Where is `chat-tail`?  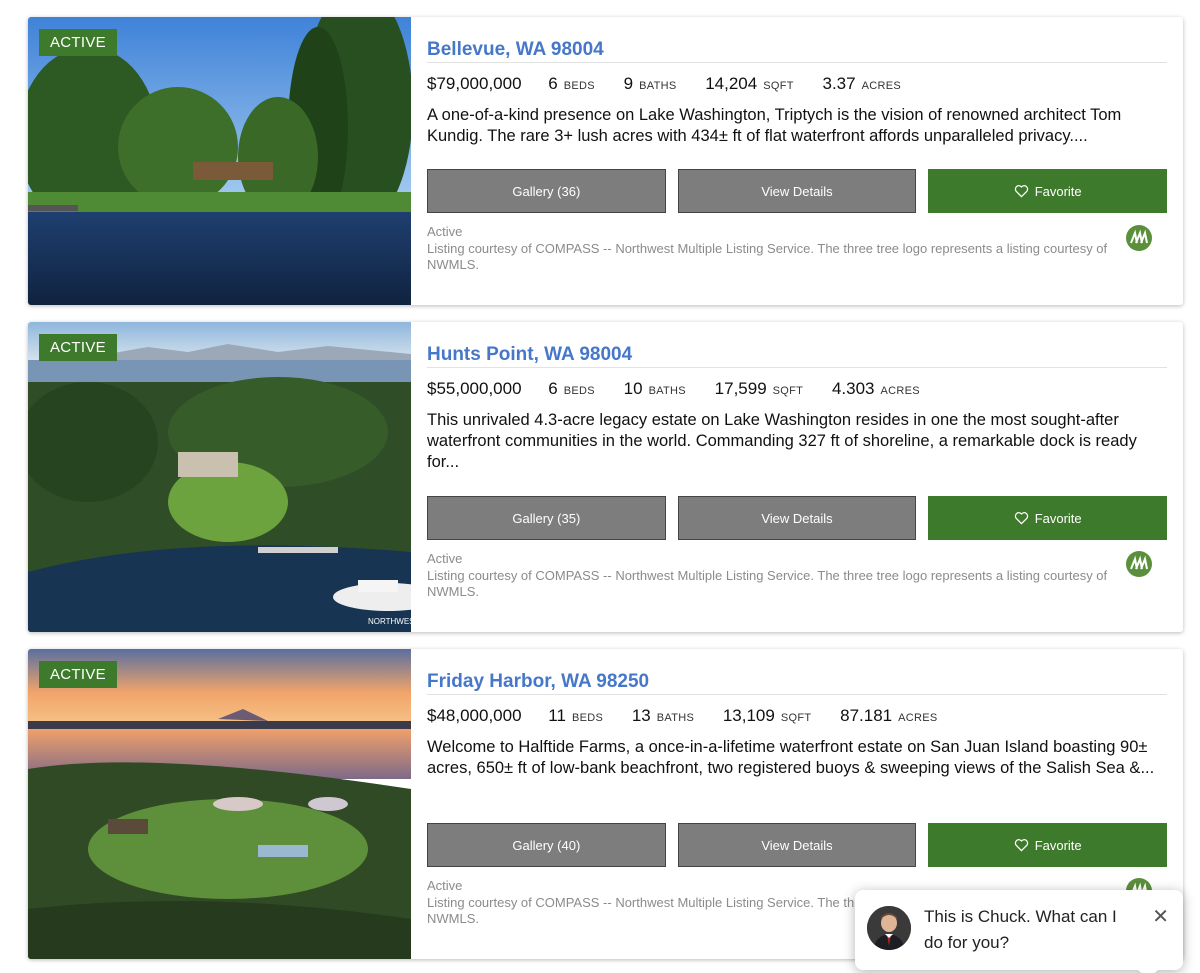 chat-tail is located at coordinates (1148, 966).